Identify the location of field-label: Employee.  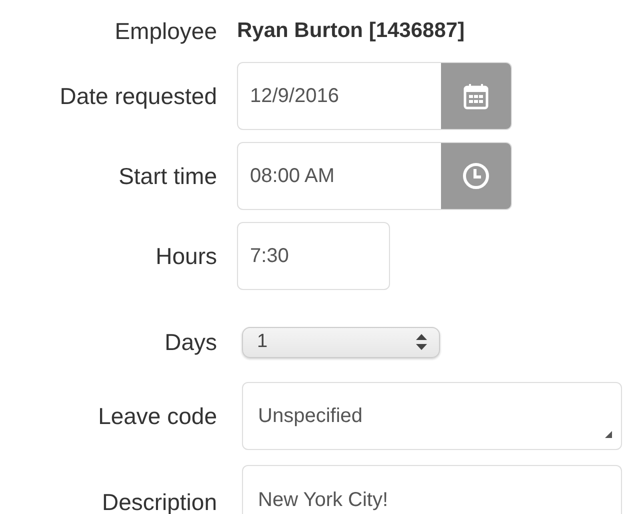
(165, 31).